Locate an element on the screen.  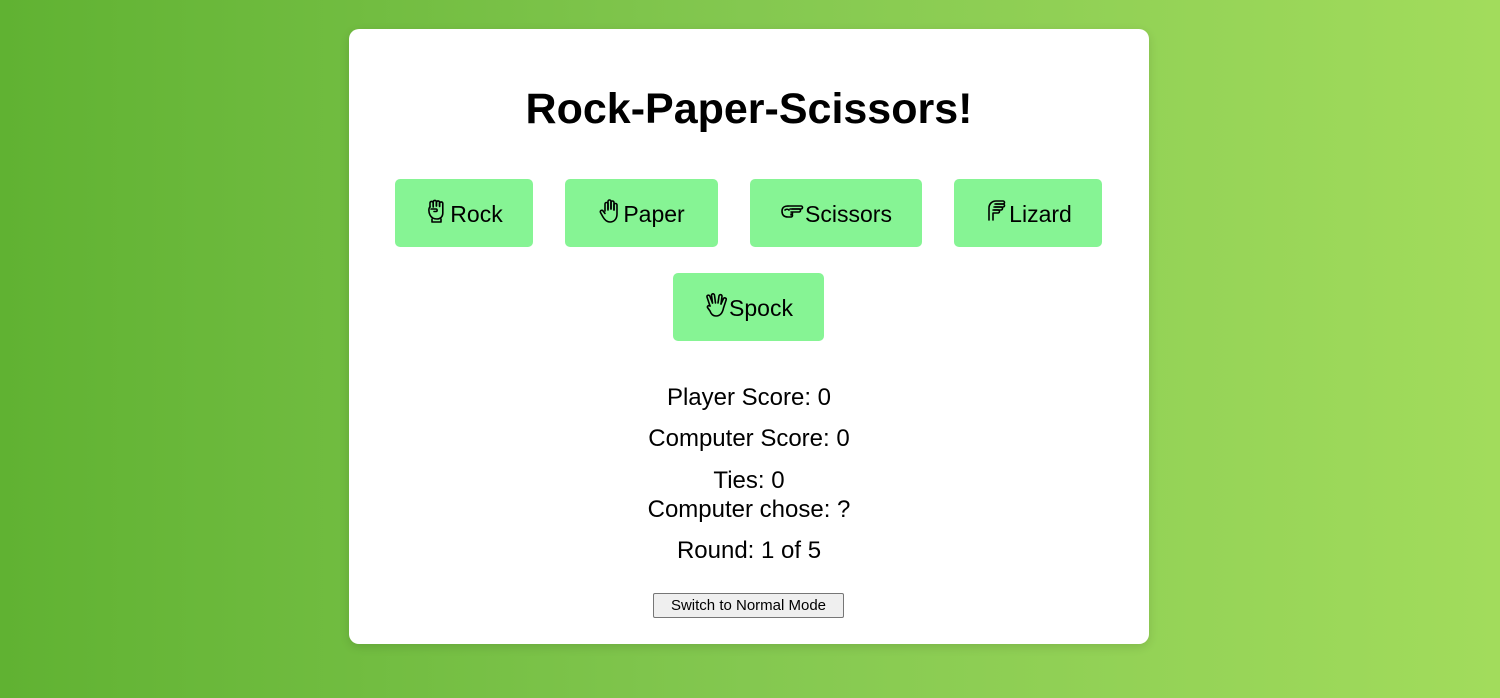
spock-button-label: Spock is located at coordinates (761, 307).